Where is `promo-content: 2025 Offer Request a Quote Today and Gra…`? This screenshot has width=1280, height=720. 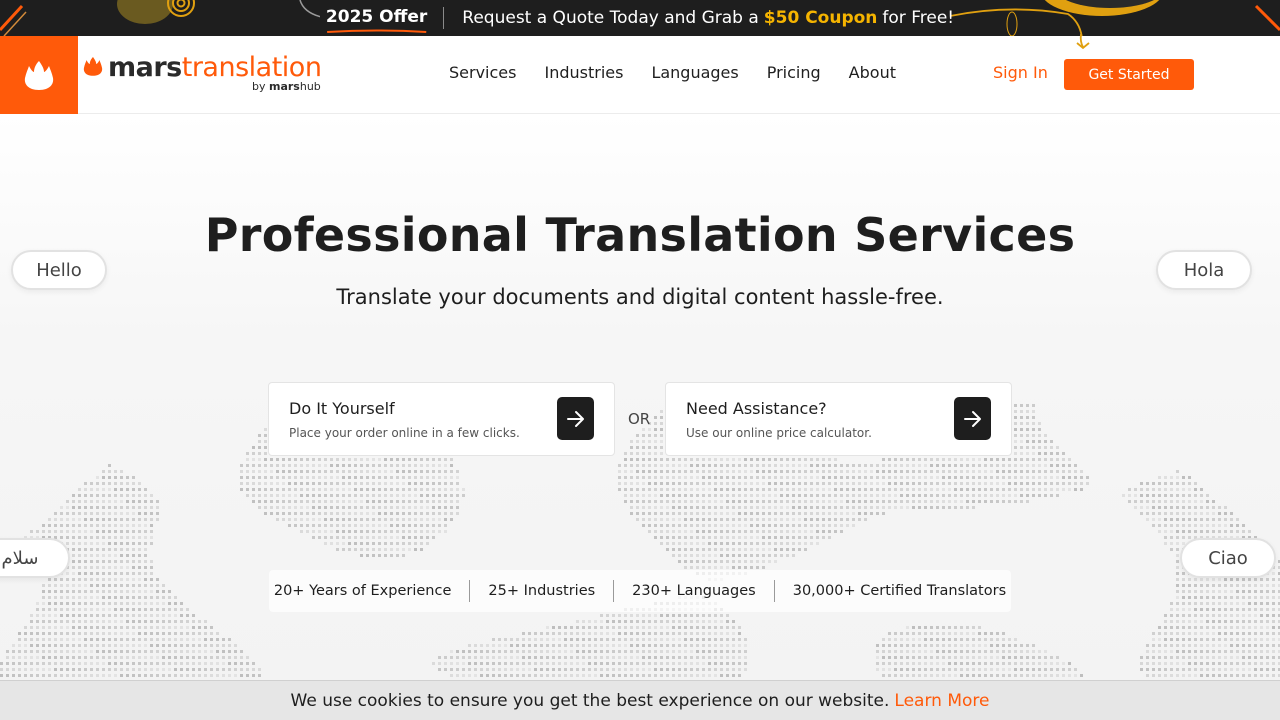 promo-content: 2025 Offer Request a Quote Today and Gra… is located at coordinates (640, 18).